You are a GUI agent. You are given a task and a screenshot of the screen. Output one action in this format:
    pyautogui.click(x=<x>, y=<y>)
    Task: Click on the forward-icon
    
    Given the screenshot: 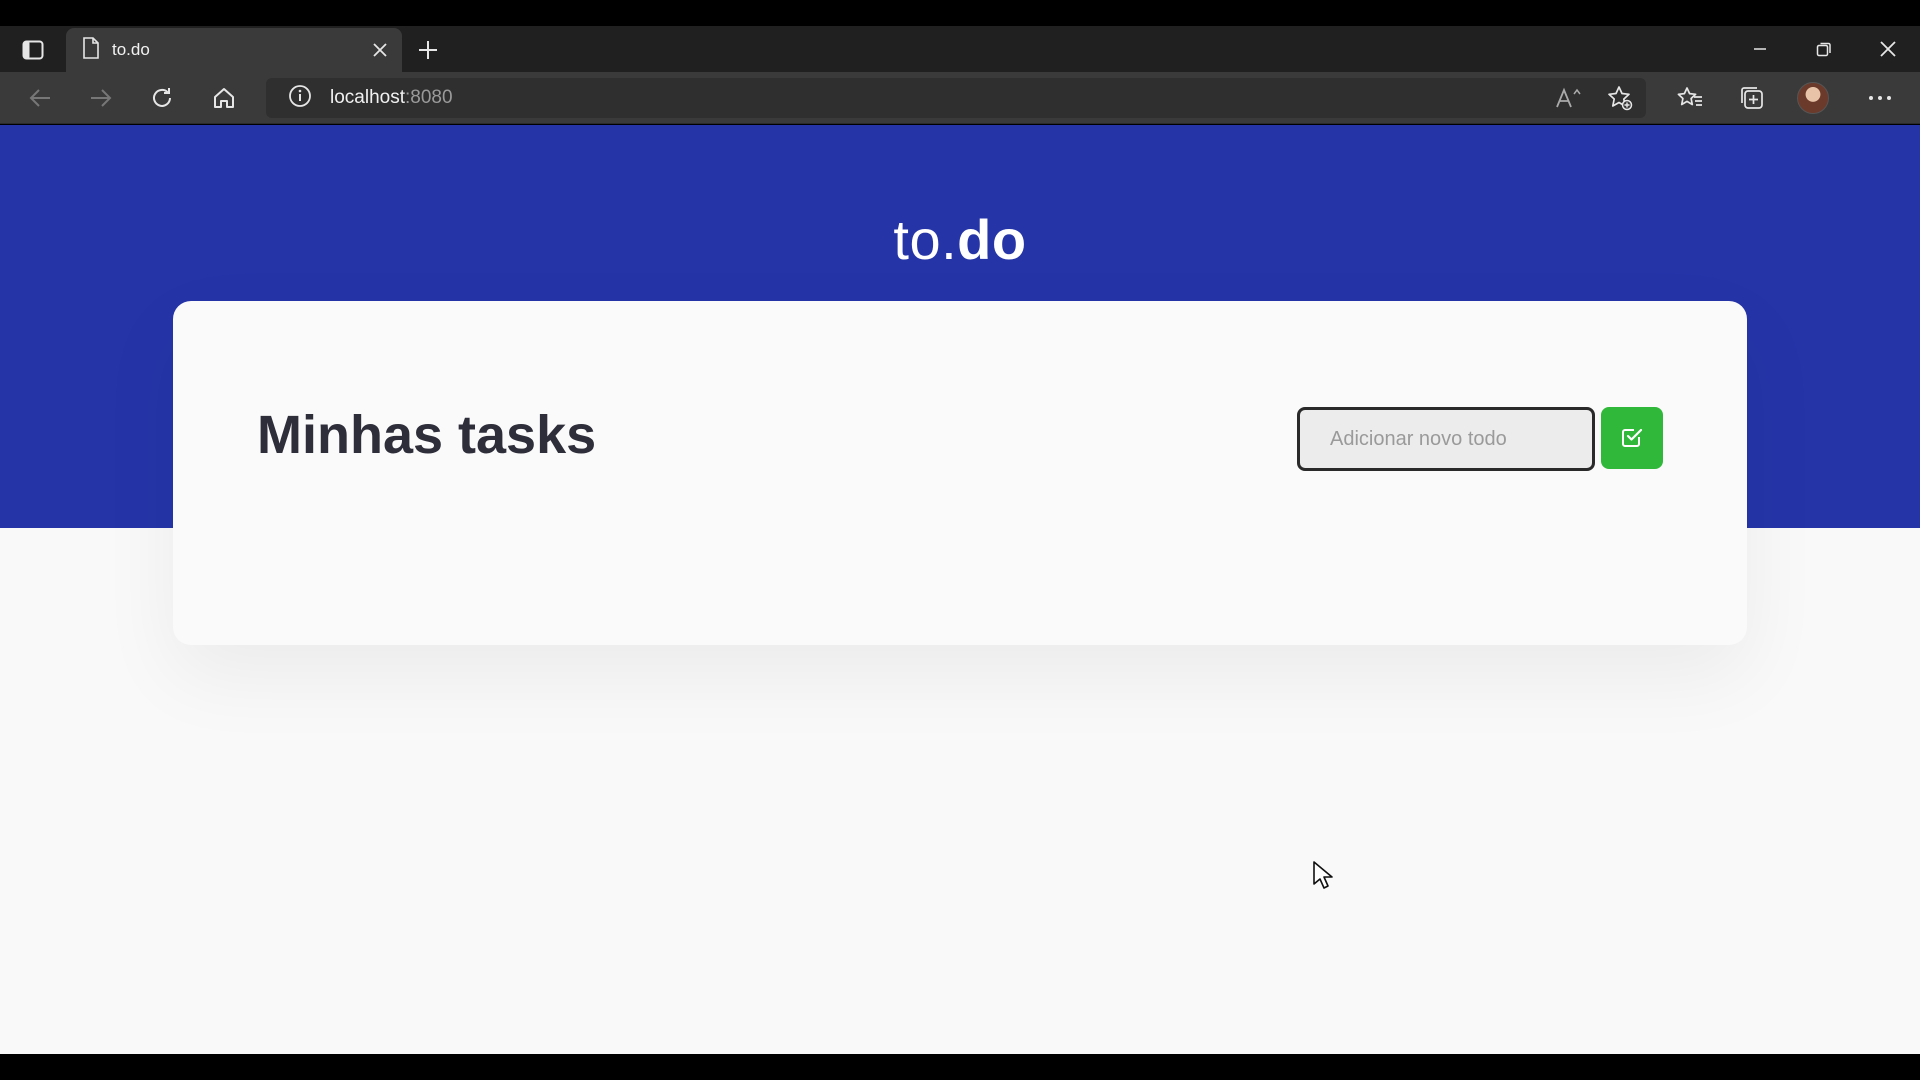 What is the action you would take?
    pyautogui.click(x=101, y=98)
    